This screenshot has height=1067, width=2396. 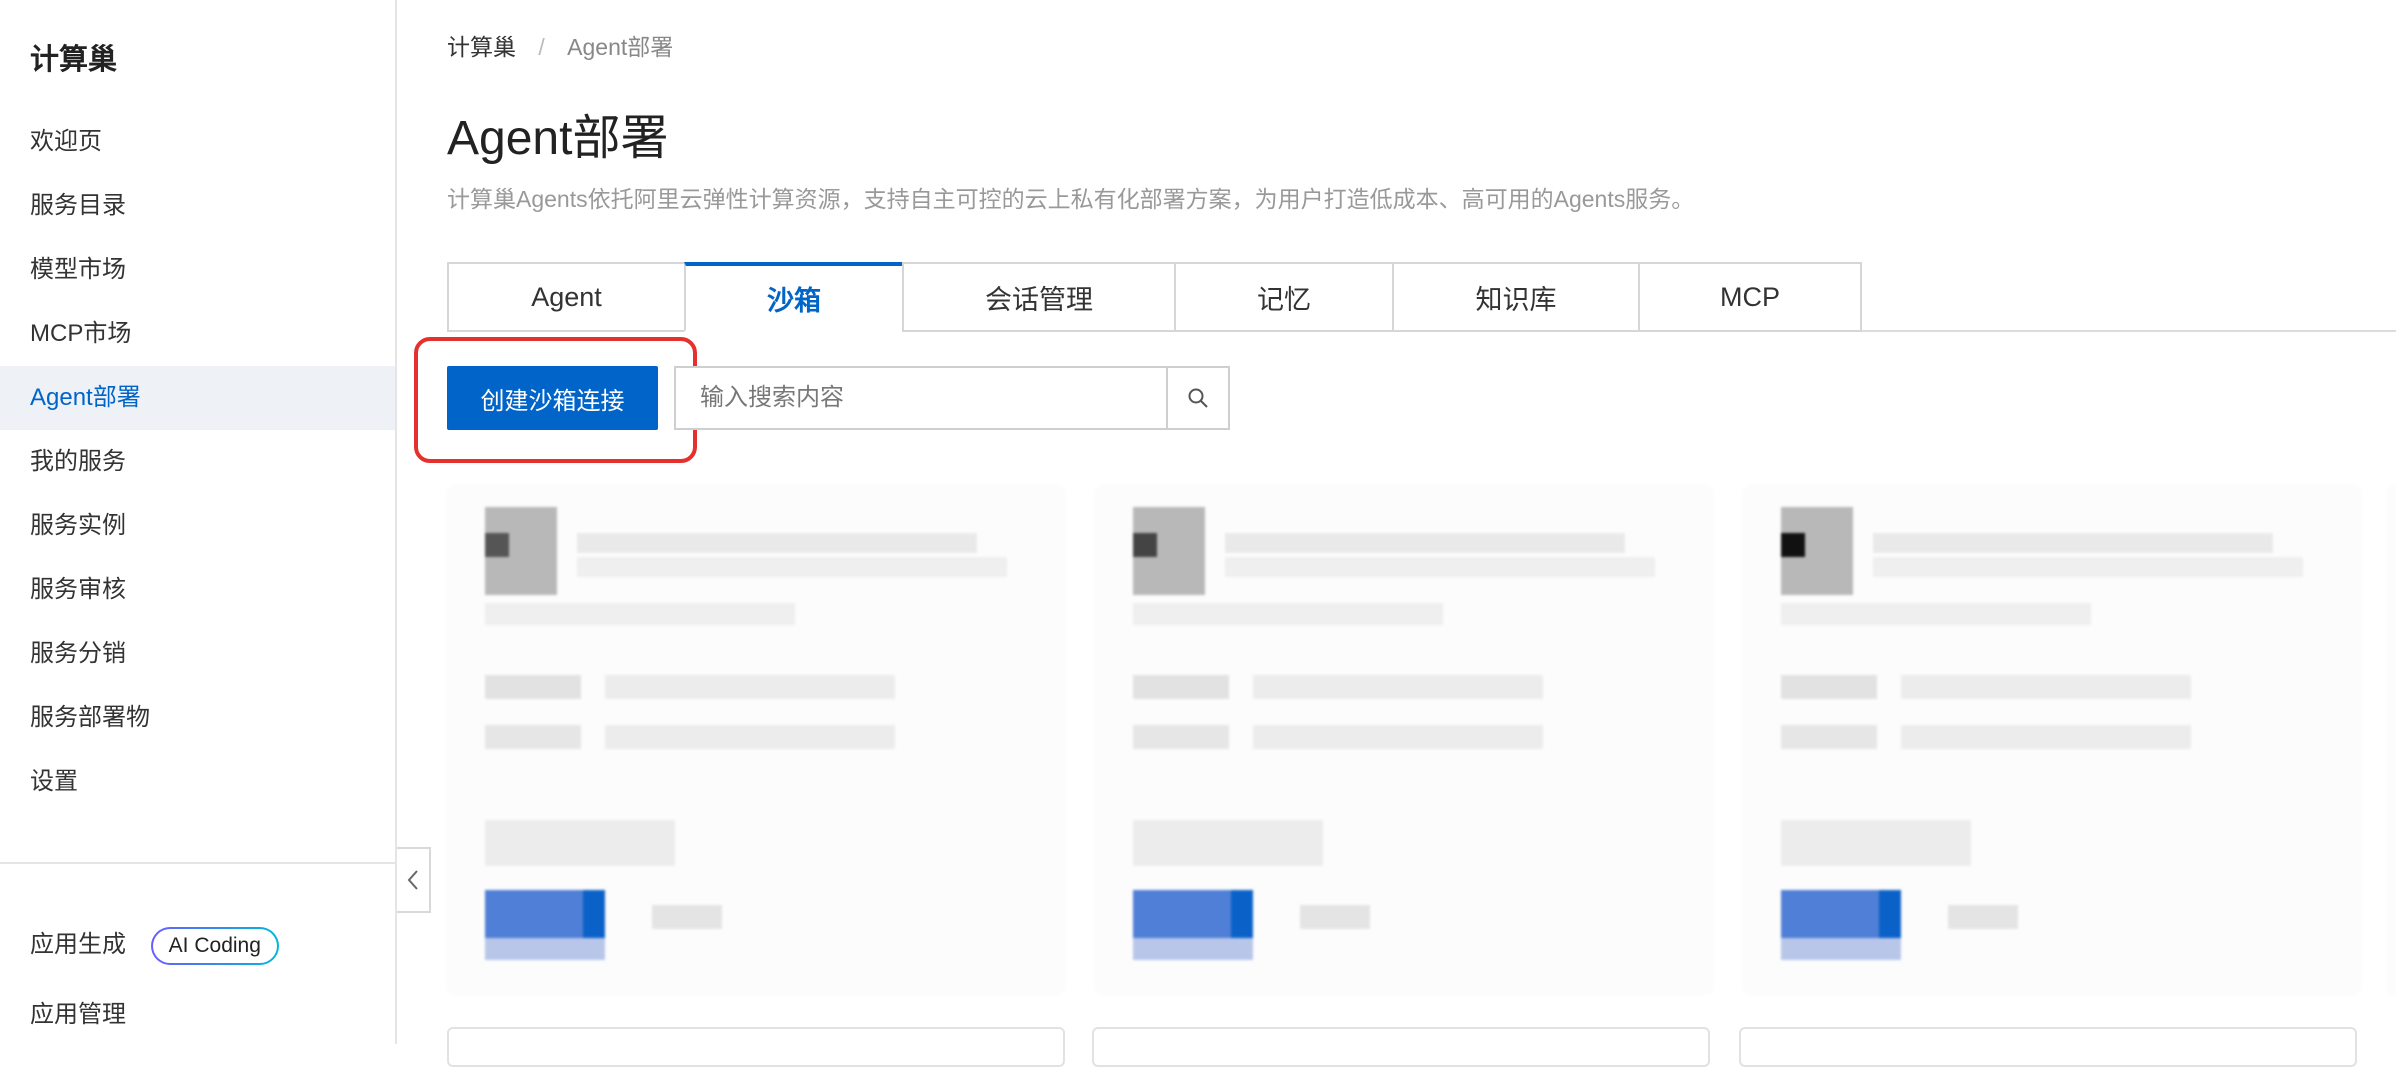 What do you see at coordinates (921, 398) in the screenshot?
I see `search-input` at bounding box center [921, 398].